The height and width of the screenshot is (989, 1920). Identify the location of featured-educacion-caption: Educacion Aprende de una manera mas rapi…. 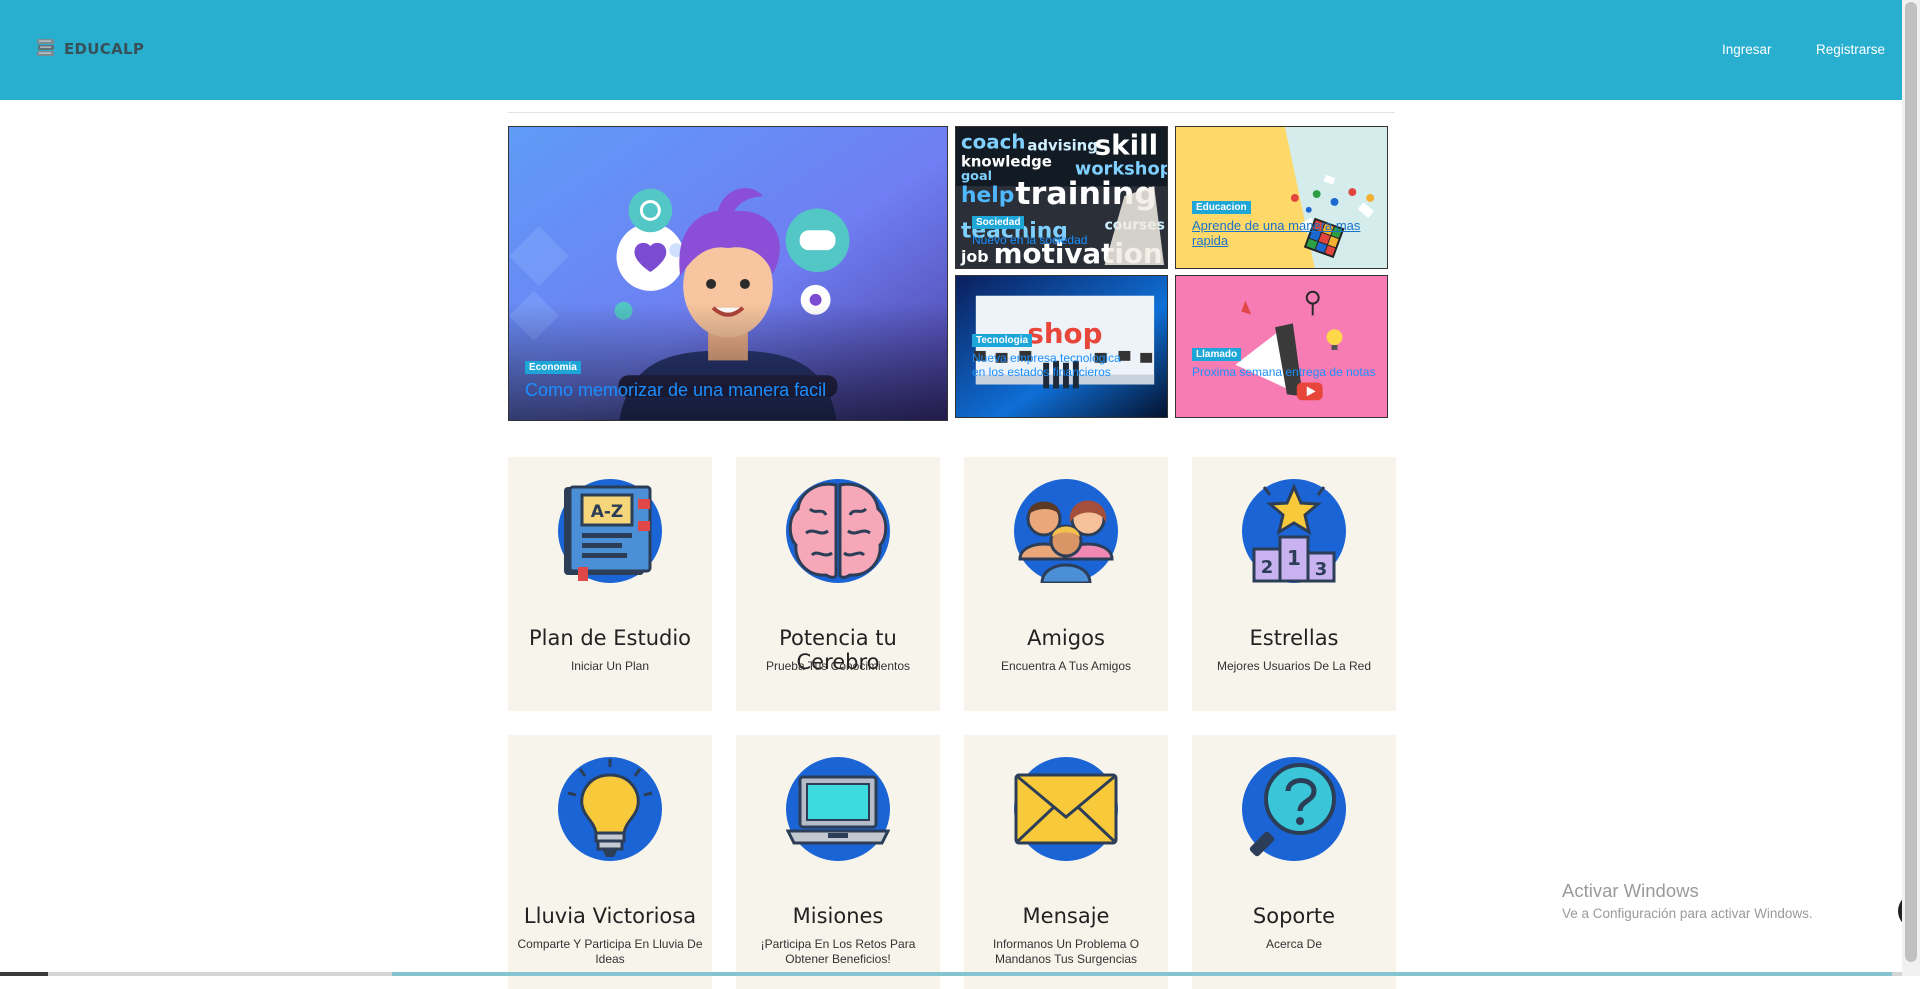
(1277, 222).